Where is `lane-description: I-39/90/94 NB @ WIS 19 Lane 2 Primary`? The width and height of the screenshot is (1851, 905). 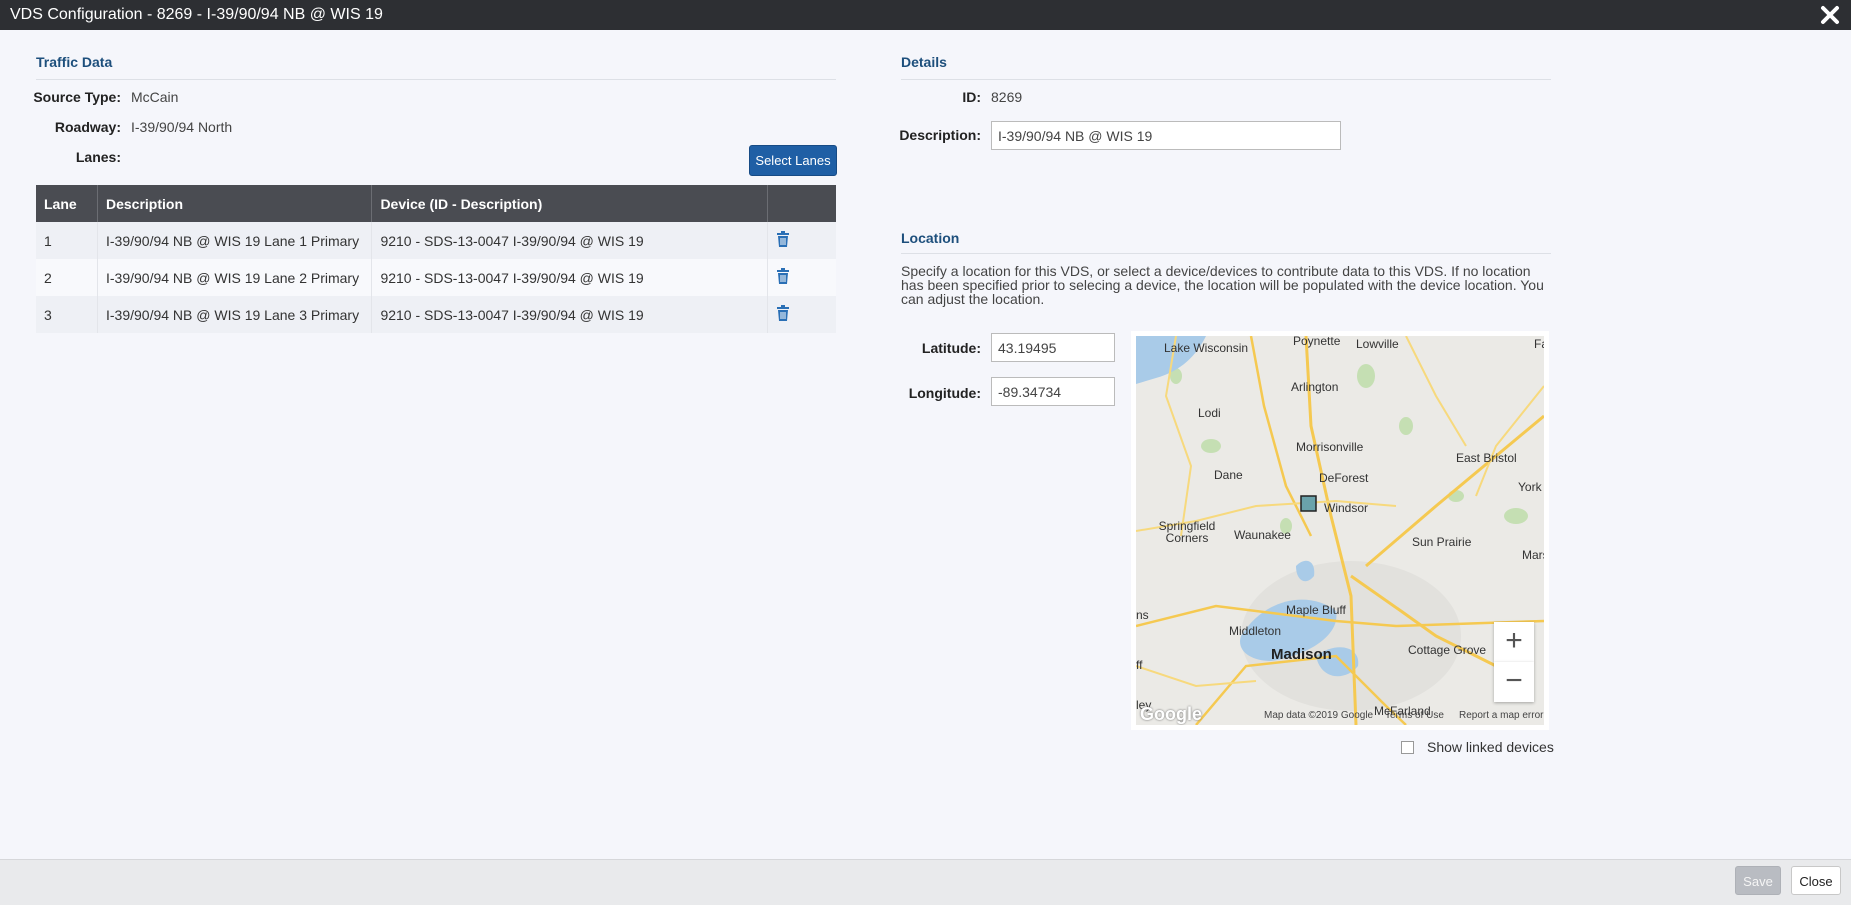
lane-description: I-39/90/94 NB @ WIS 19 Lane 2 Primary is located at coordinates (235, 277).